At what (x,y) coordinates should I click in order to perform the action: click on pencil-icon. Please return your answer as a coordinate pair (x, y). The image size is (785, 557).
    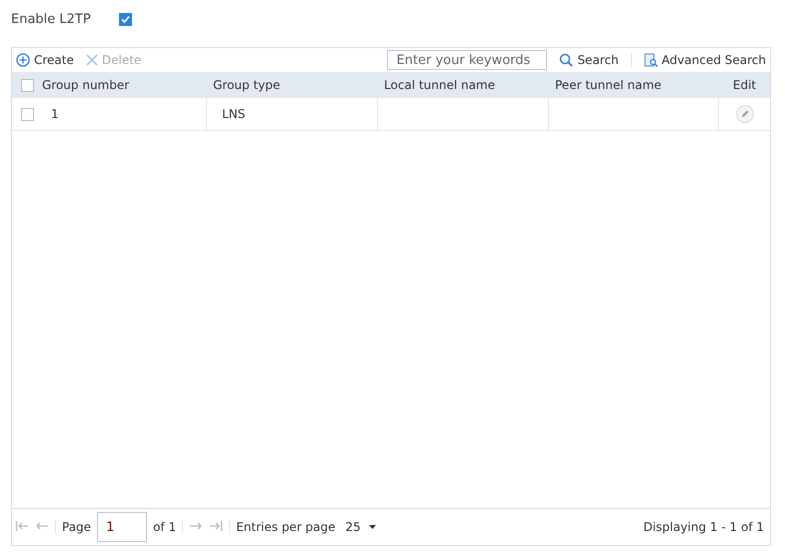
    Looking at the image, I should click on (745, 114).